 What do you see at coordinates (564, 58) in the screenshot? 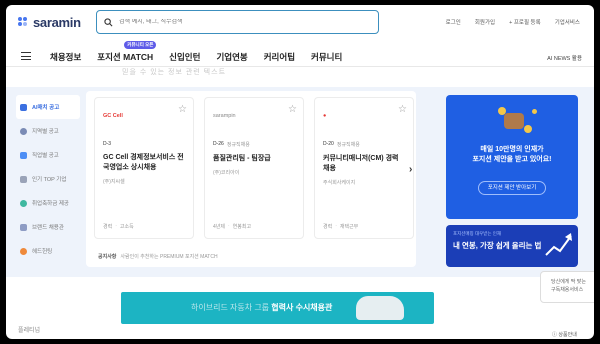
I see `ai-news-link: AI NEWS 활용` at bounding box center [564, 58].